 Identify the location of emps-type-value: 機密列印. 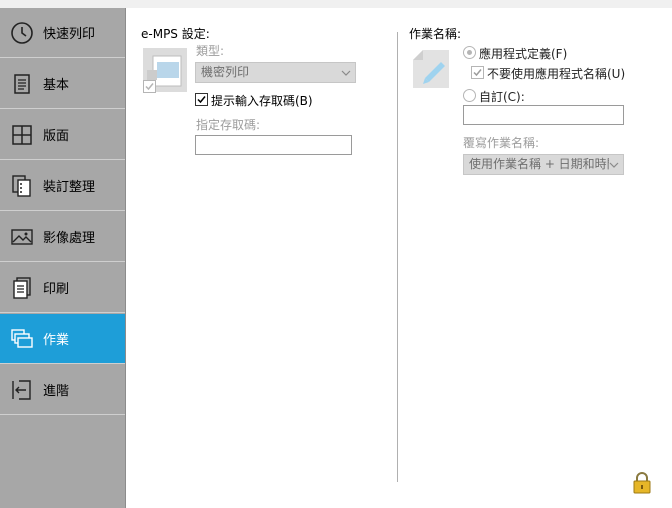
(225, 72).